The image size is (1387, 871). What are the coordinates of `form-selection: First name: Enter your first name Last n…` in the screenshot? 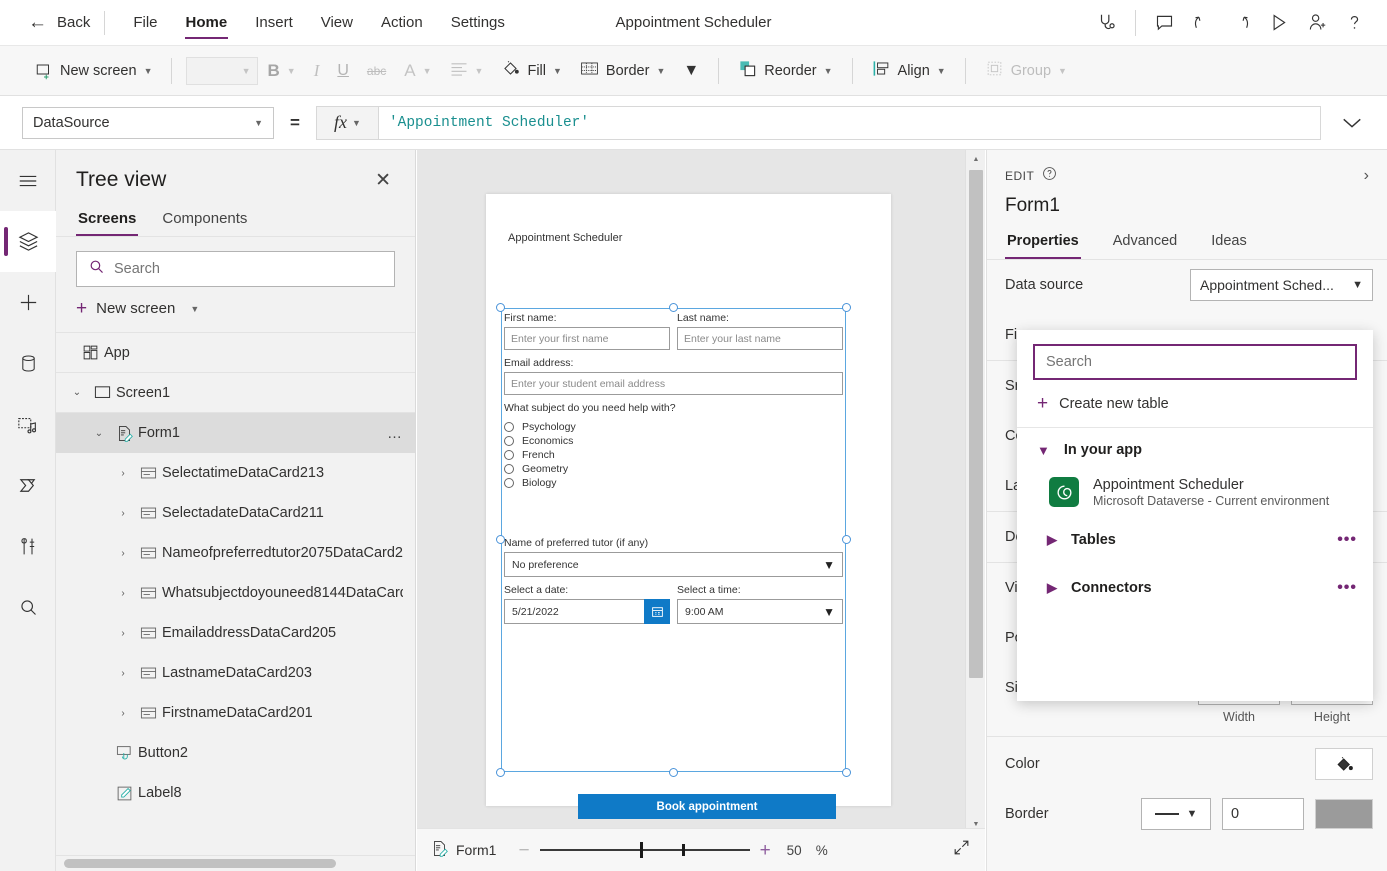 It's located at (673, 540).